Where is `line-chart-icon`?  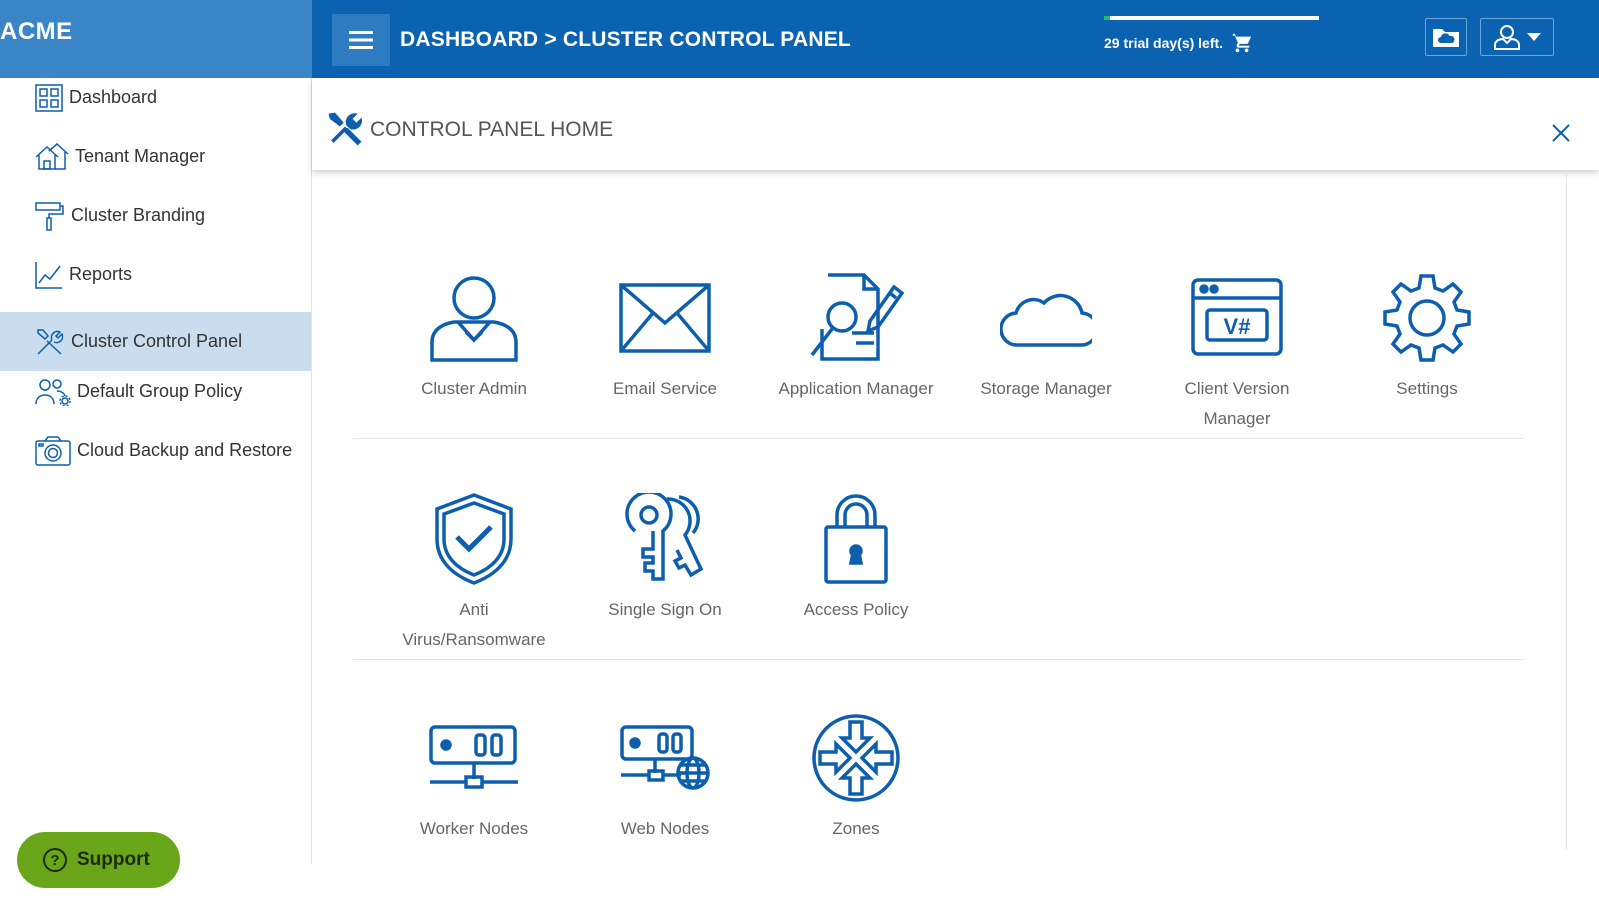
line-chart-icon is located at coordinates (48, 275).